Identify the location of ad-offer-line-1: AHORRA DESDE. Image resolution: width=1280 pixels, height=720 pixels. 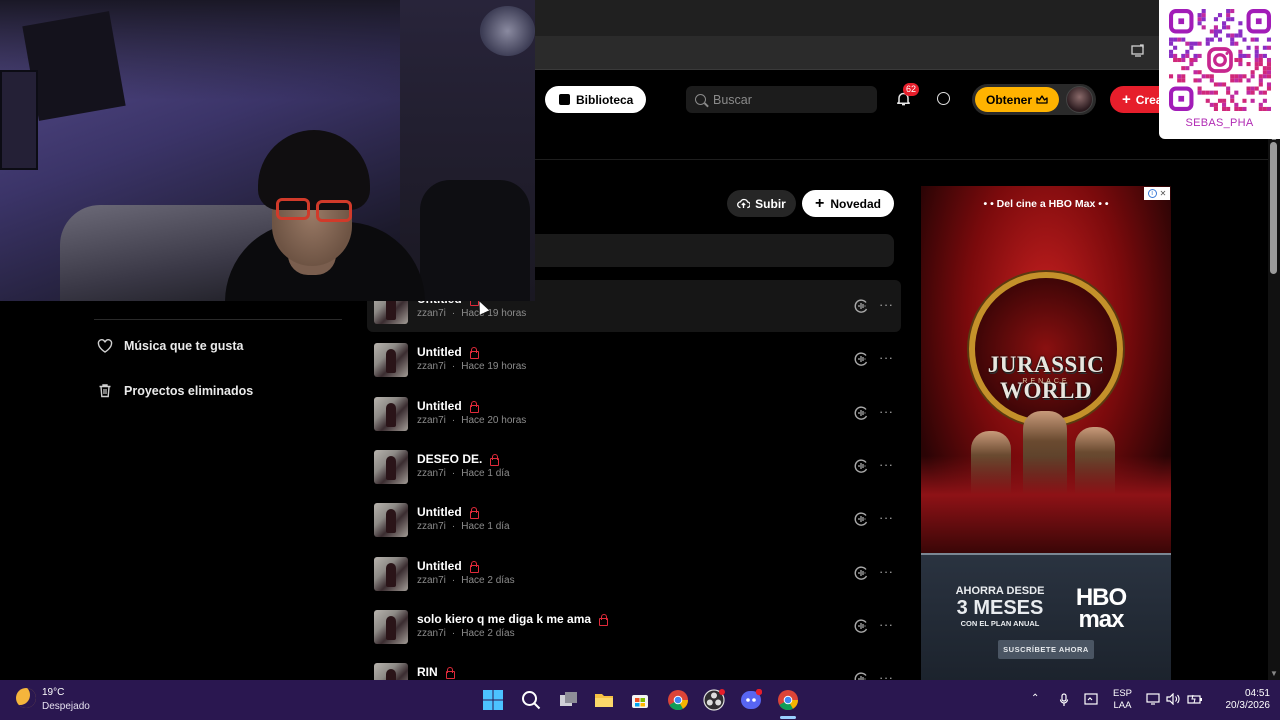
(1000, 591).